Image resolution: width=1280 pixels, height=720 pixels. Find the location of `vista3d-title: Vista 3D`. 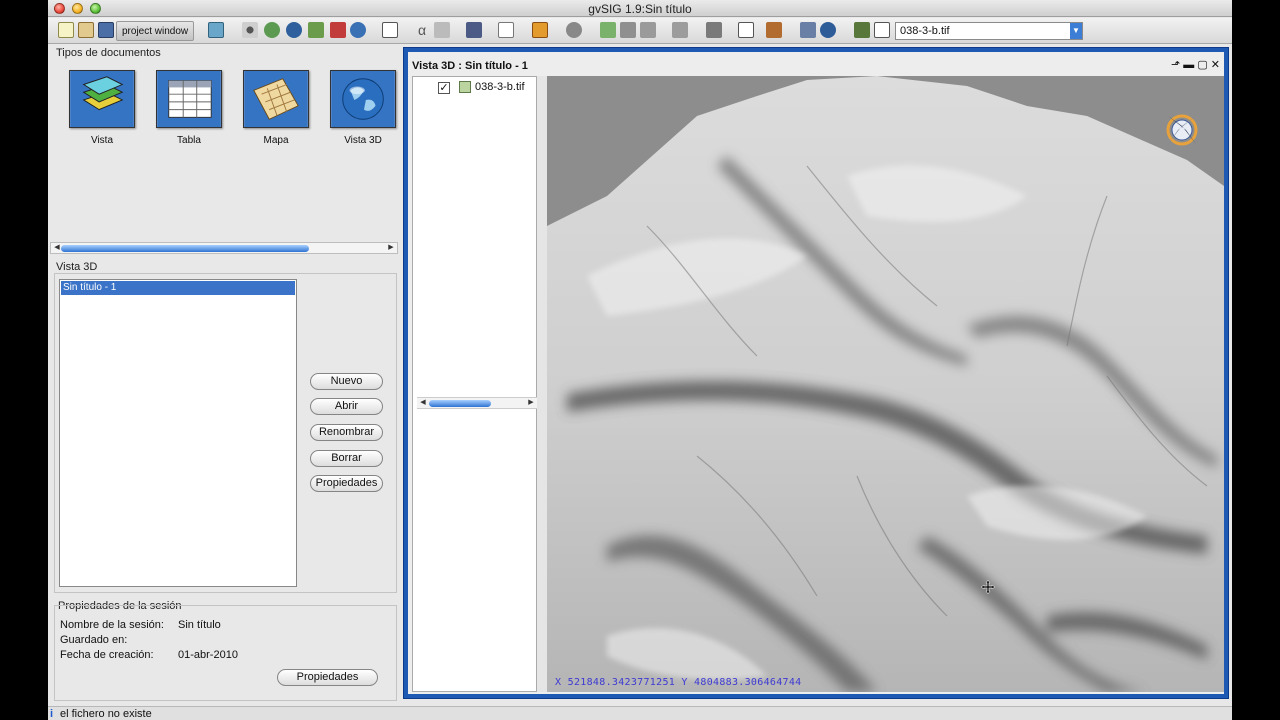

vista3d-title: Vista 3D is located at coordinates (77, 267).